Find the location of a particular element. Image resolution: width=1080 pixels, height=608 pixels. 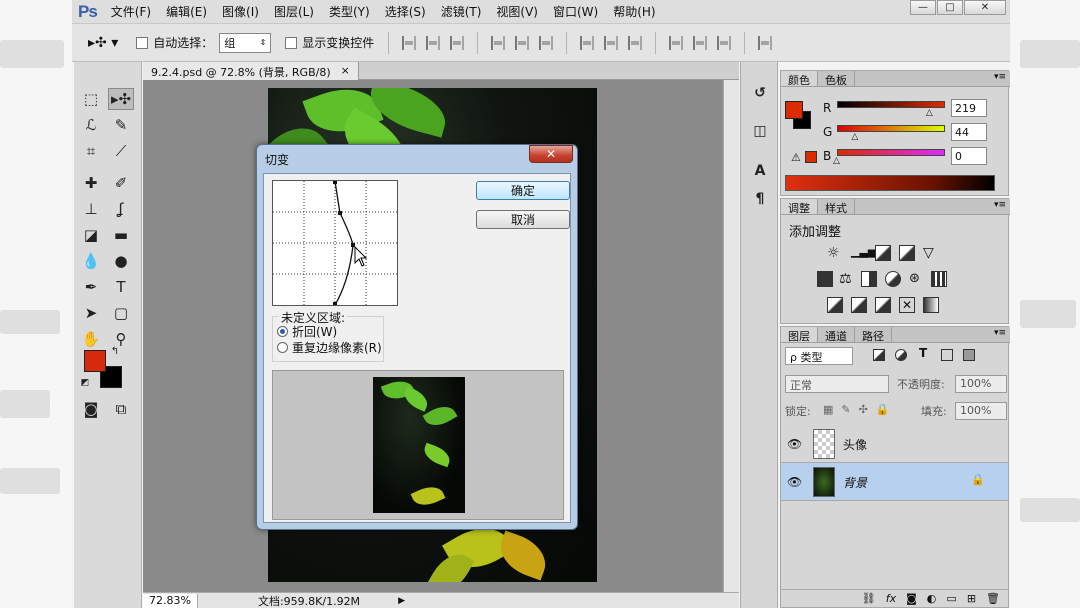

color-foreground-swatch is located at coordinates (794, 110).